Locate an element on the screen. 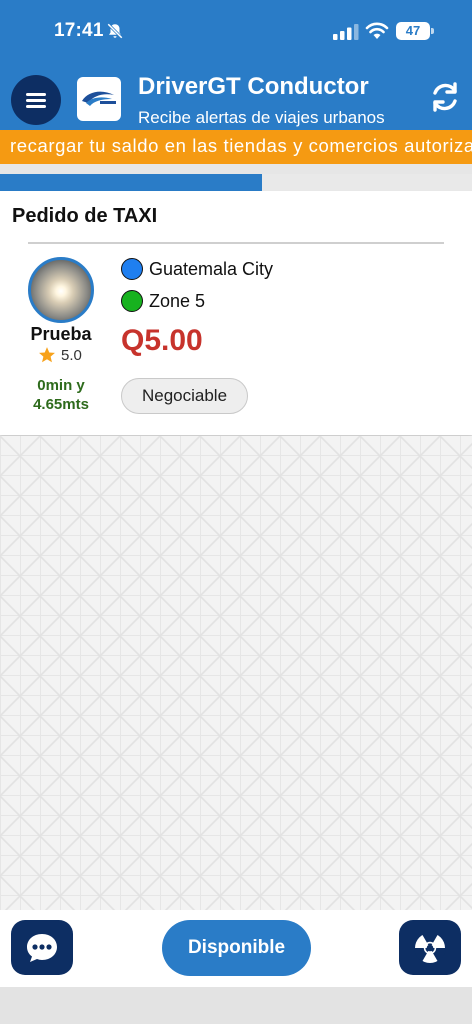 This screenshot has height=1024, width=472. refresh-icon is located at coordinates (445, 97).